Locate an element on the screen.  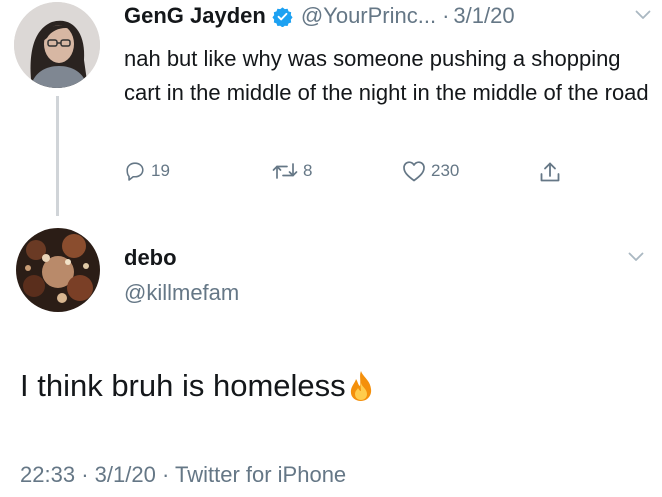
avatar-debo is located at coordinates (58, 270).